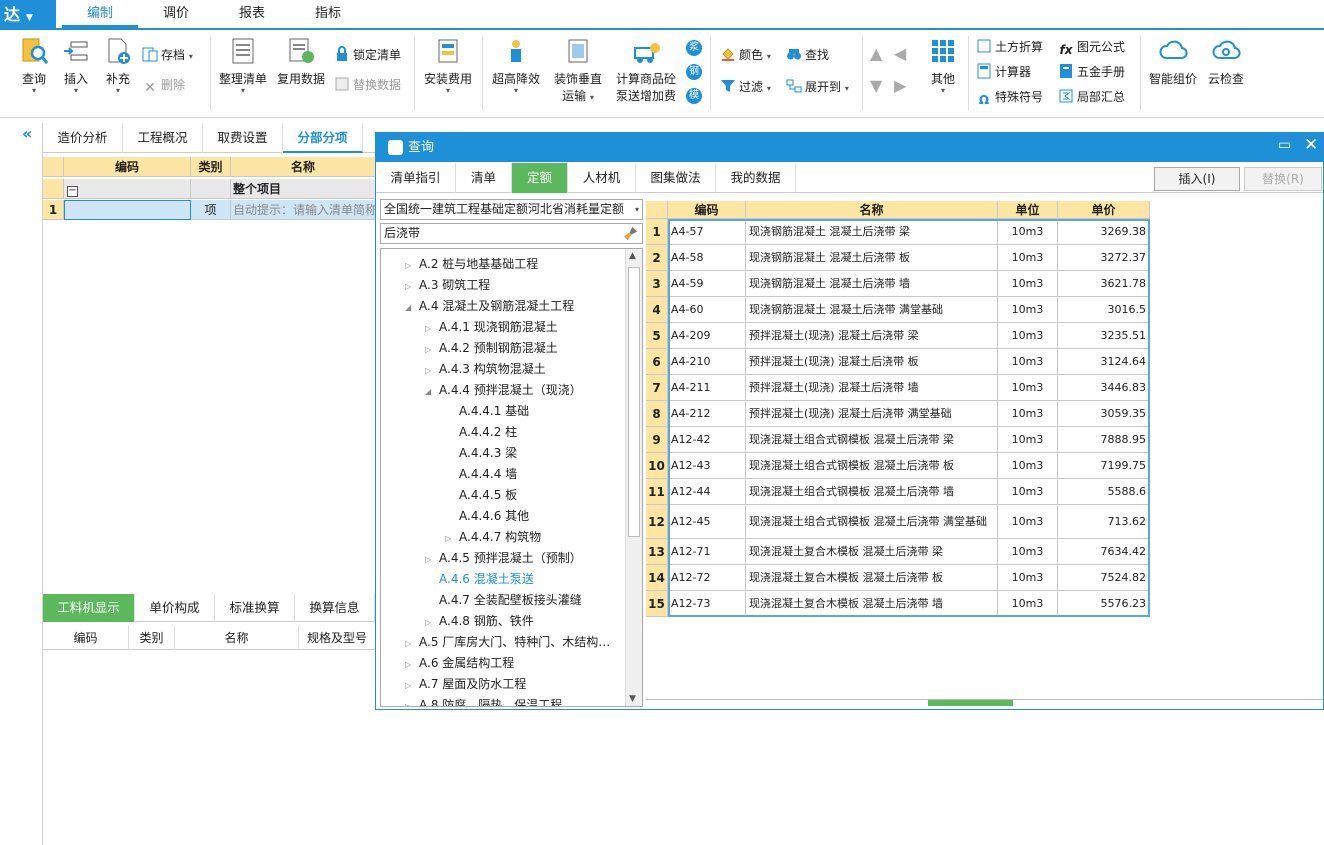  I want to click on local-summary-button: 局部汇总, so click(1091, 97).